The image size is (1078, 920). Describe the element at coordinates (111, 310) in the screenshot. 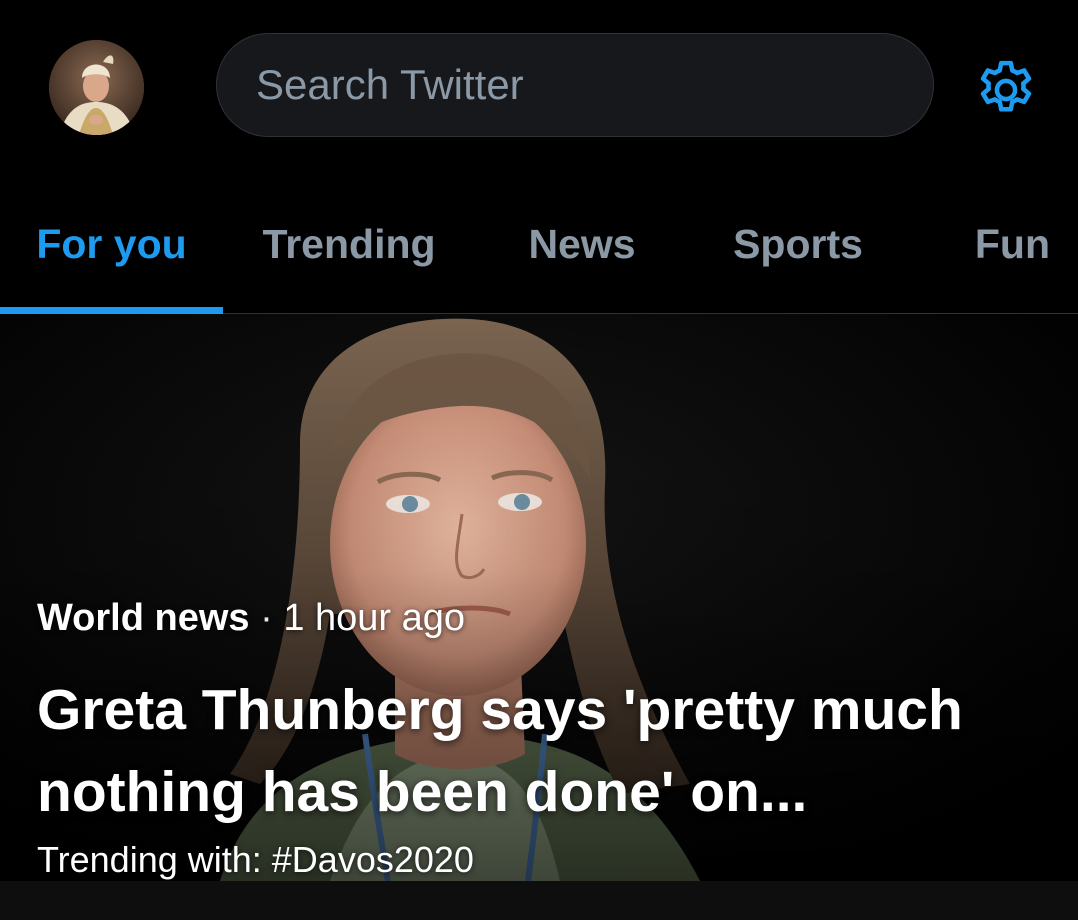

I see `active-tab-indicator` at that location.